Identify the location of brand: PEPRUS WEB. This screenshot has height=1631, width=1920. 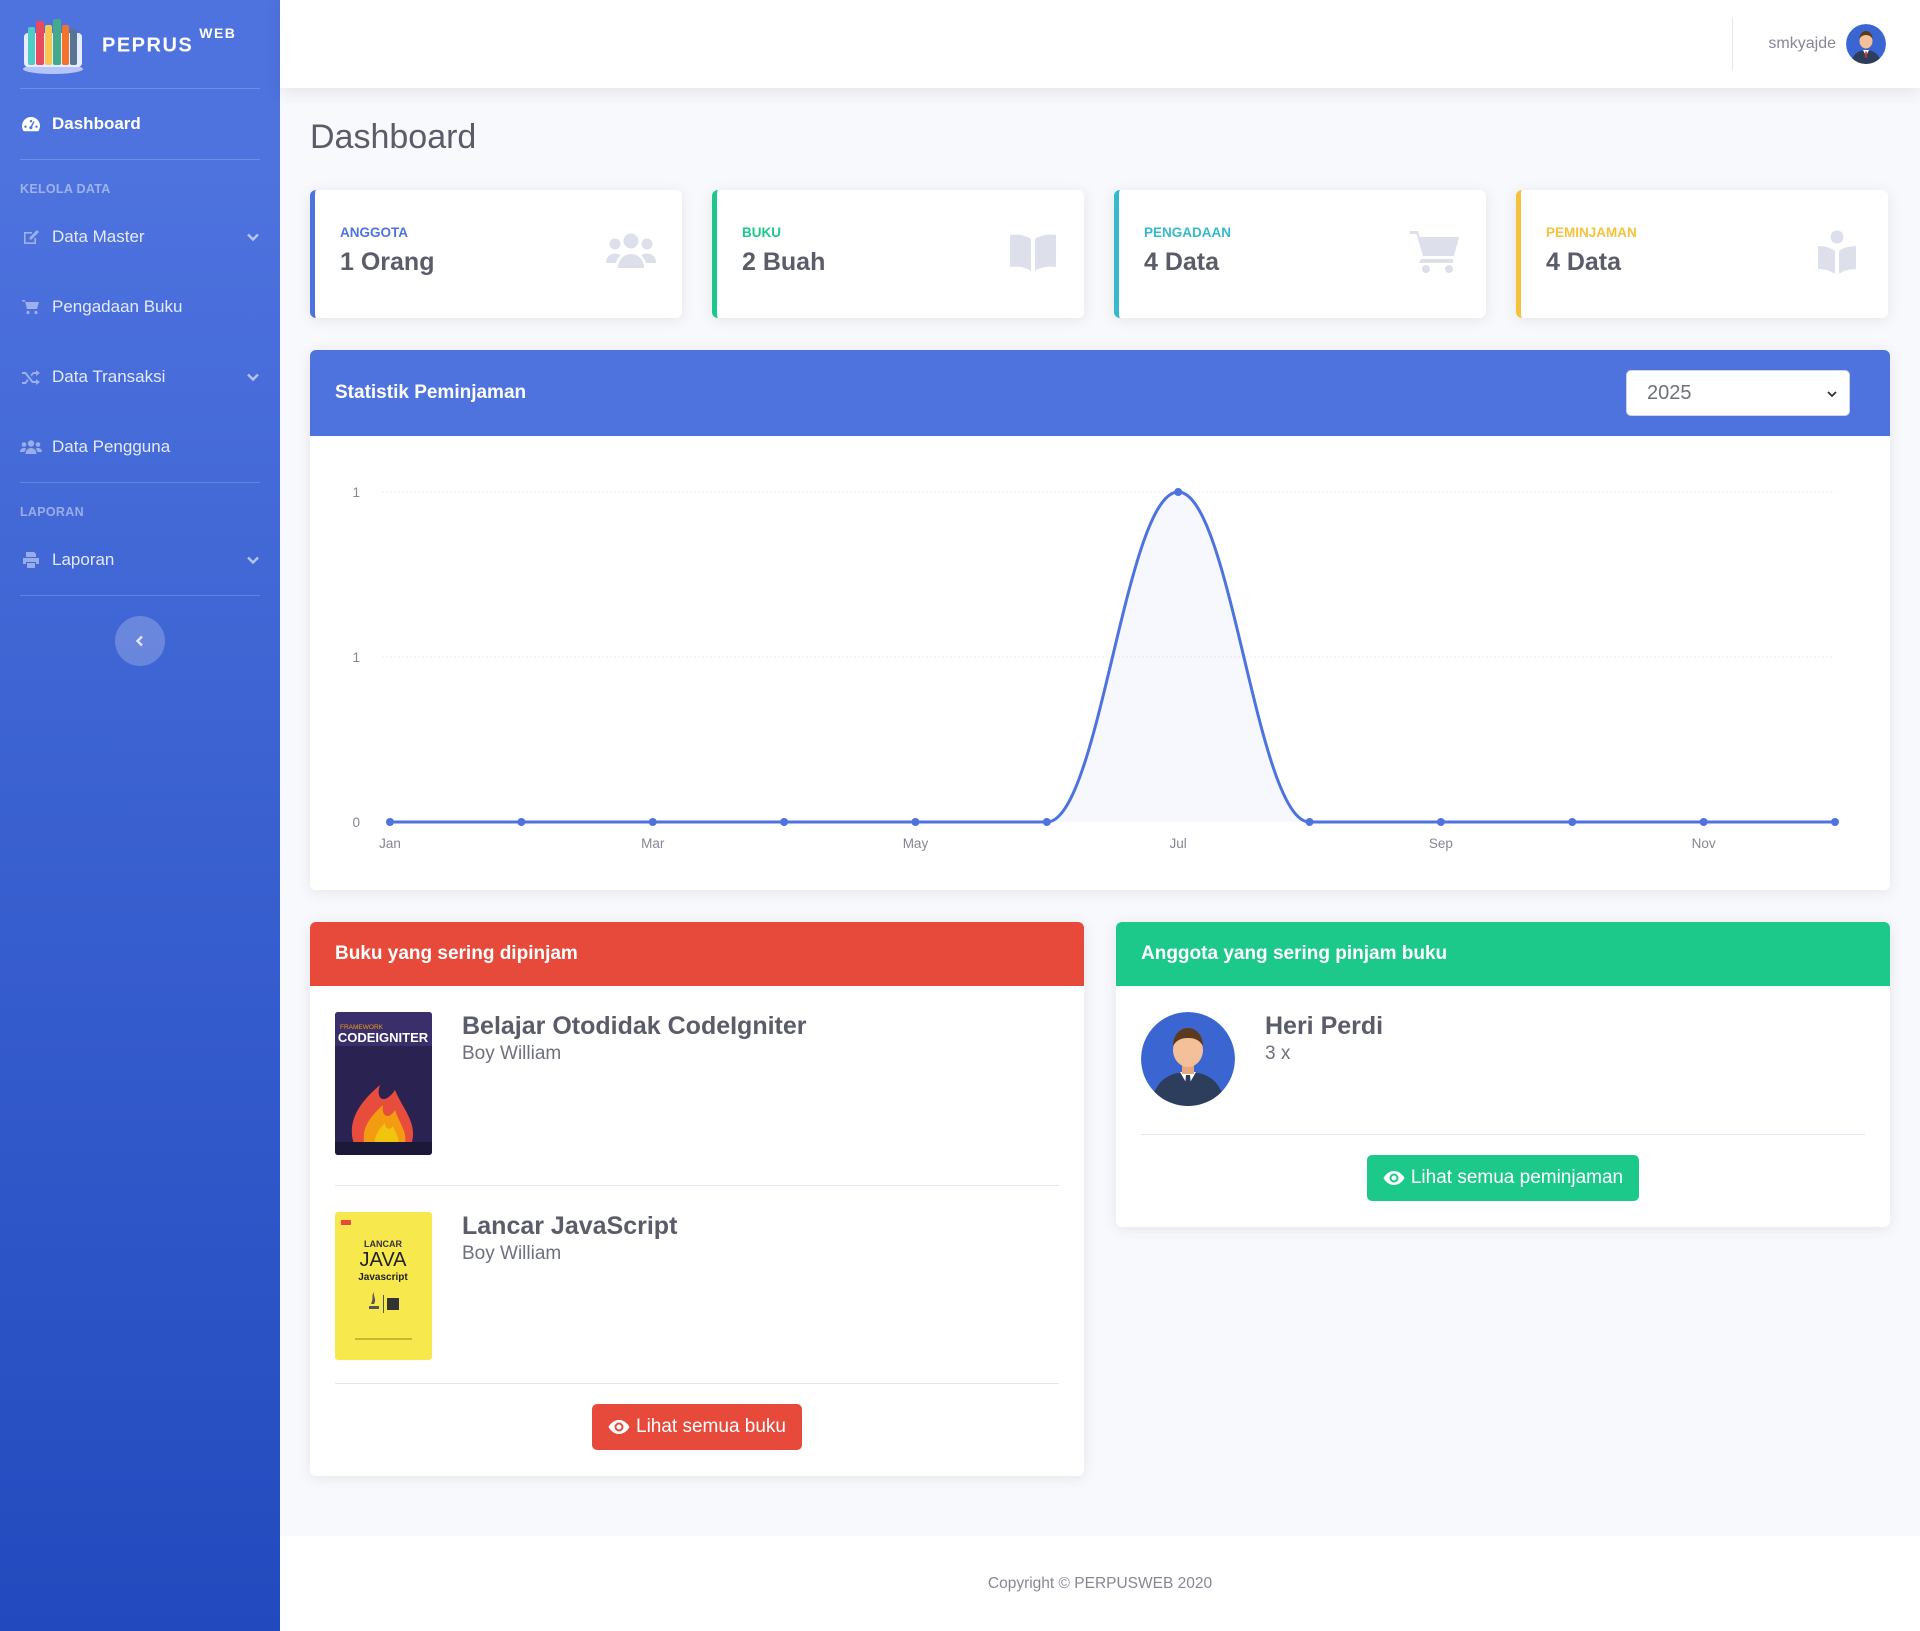
(140, 44).